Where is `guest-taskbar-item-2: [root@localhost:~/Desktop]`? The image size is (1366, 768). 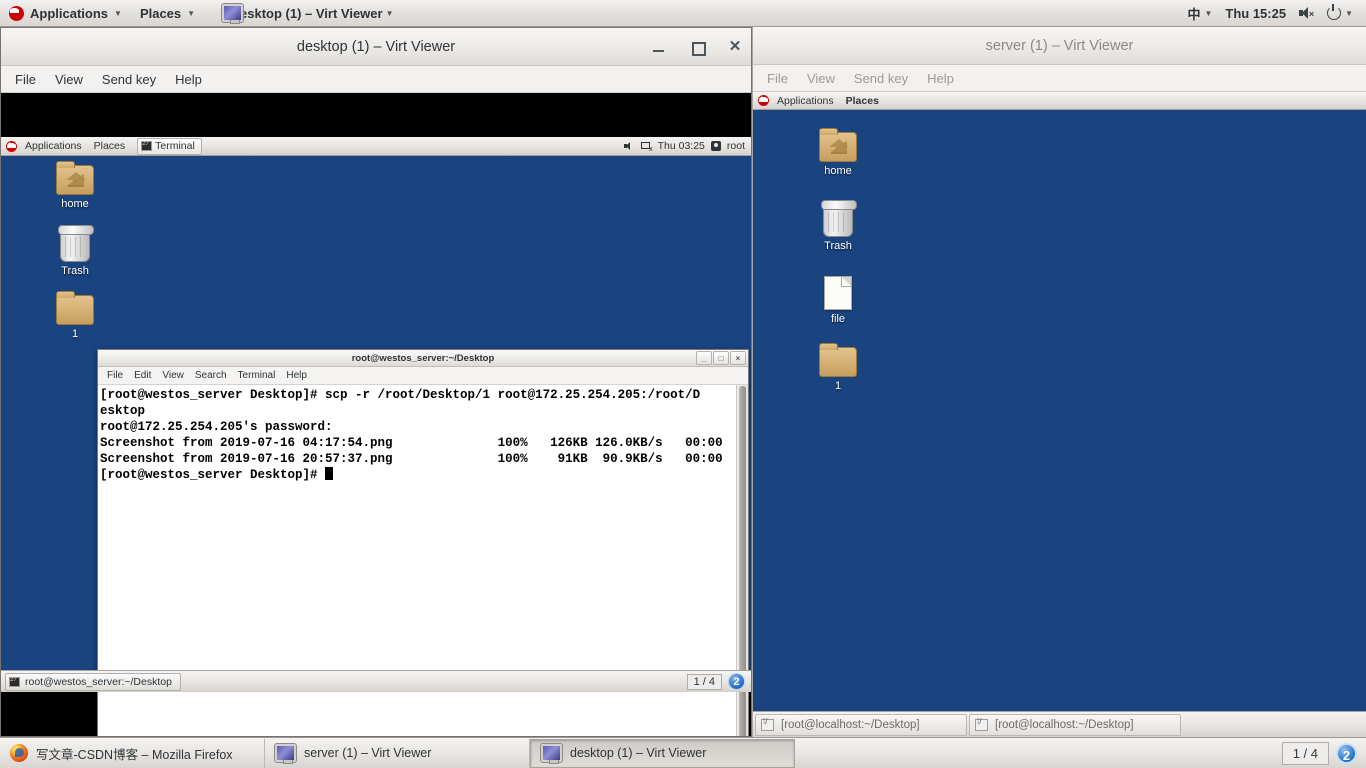 guest-taskbar-item-2: [root@localhost:~/Desktop] is located at coordinates (1075, 724).